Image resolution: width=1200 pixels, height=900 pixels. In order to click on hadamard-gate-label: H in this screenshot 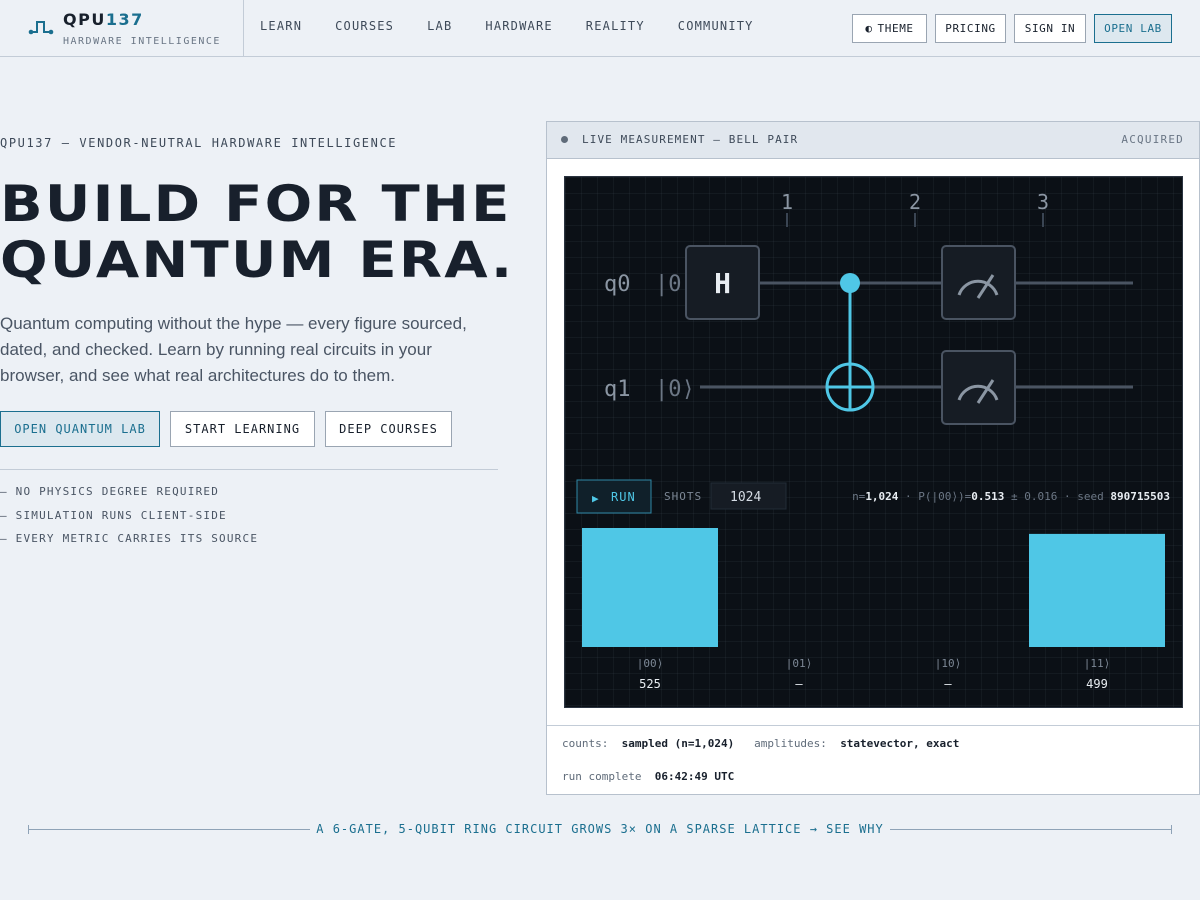, I will do `click(722, 283)`.